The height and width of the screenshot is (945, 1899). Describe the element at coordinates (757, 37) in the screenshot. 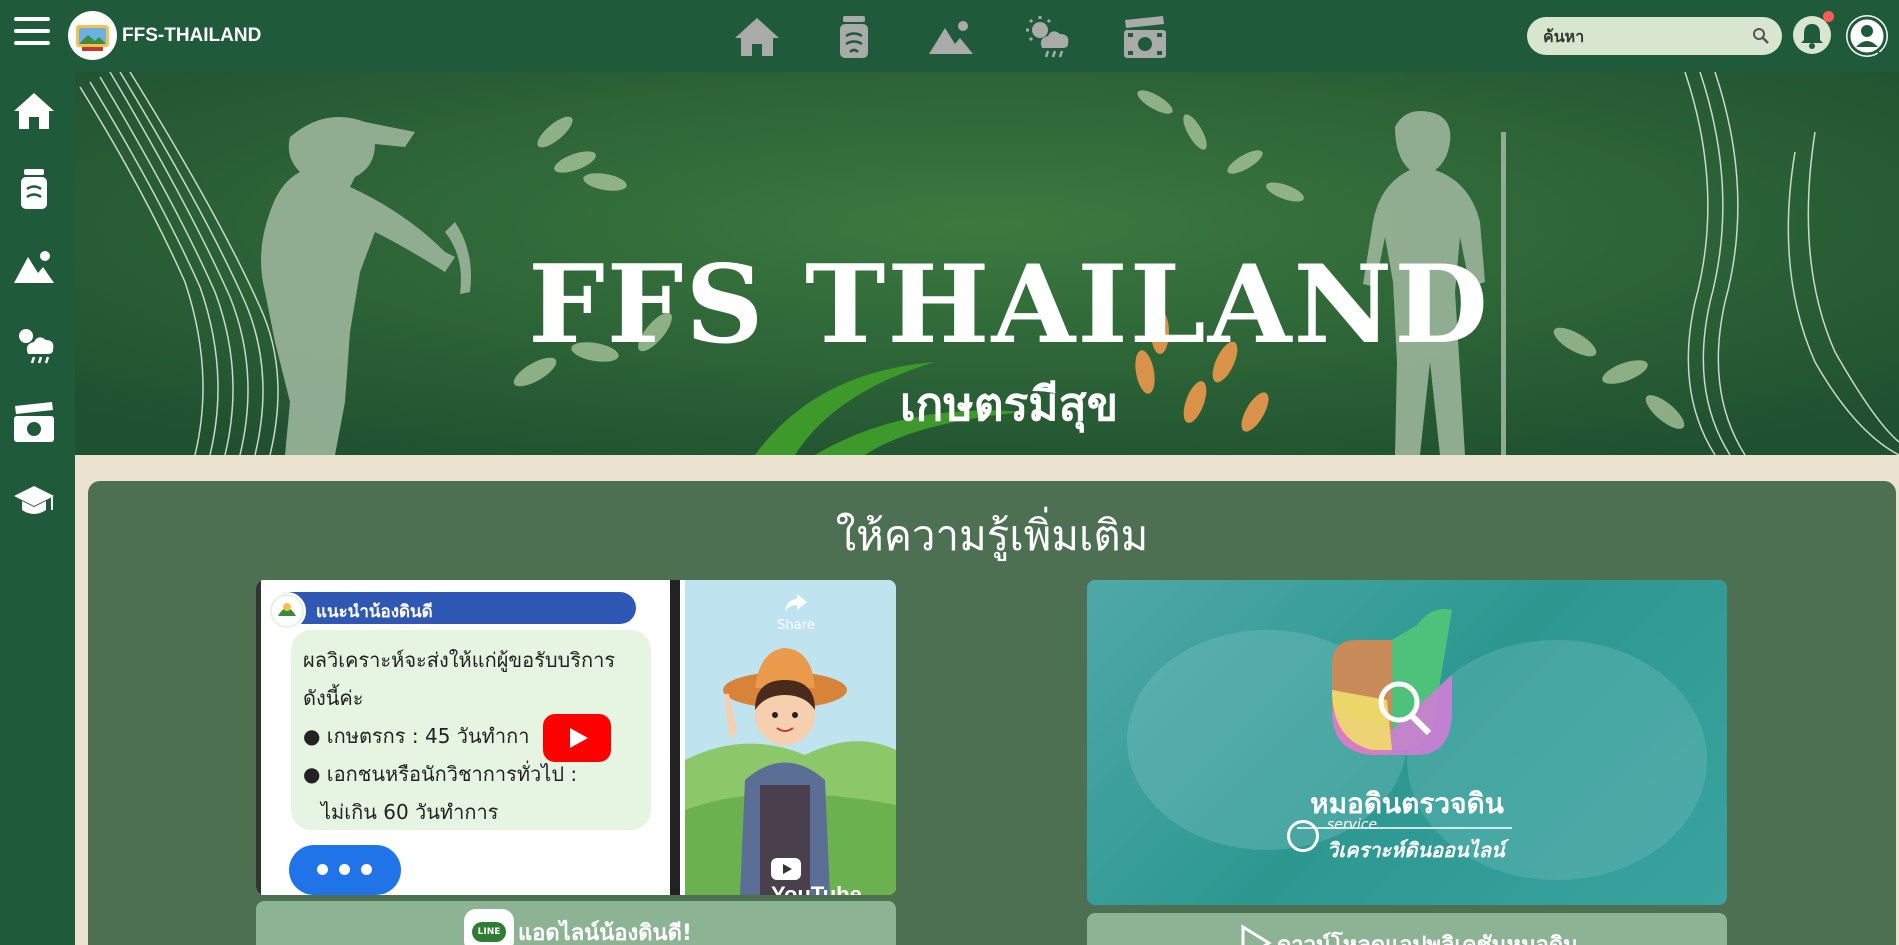

I see `home-icon` at that location.